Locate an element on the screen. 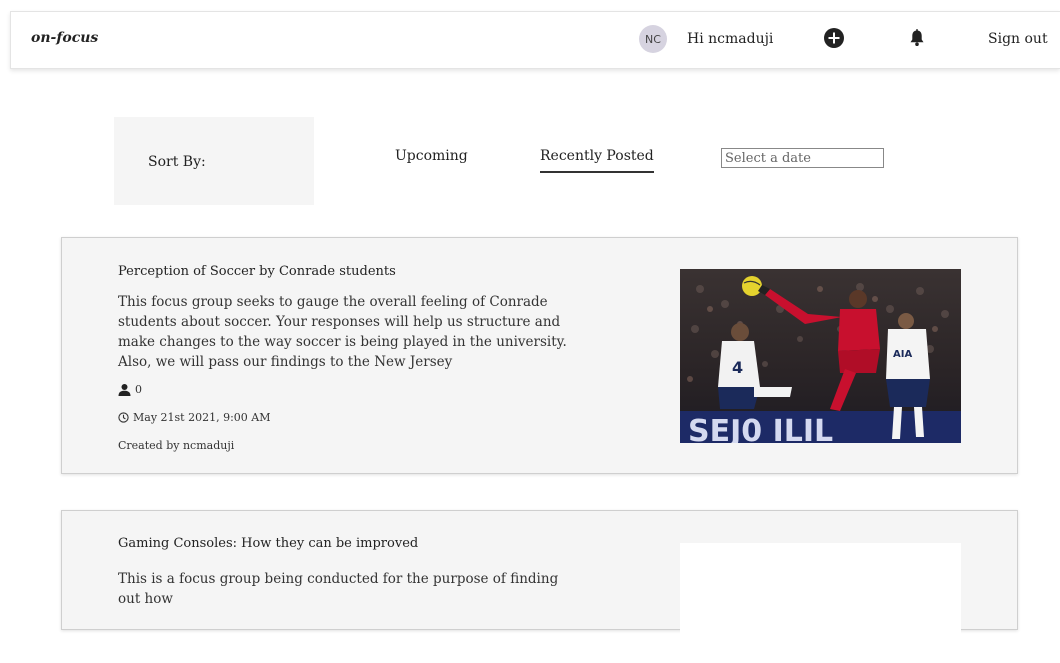 This screenshot has height=663, width=1060. signout-link: Sign out is located at coordinates (1018, 39).